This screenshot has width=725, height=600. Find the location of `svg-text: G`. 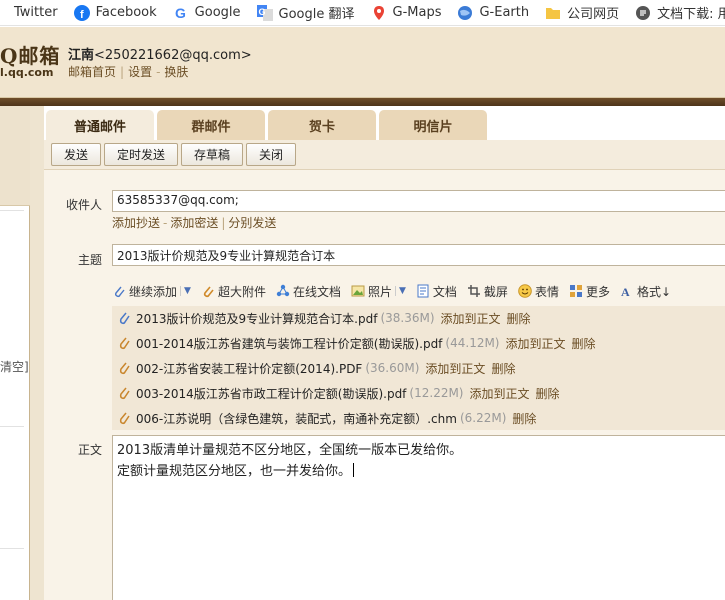

svg-text: G is located at coordinates (261, 12).